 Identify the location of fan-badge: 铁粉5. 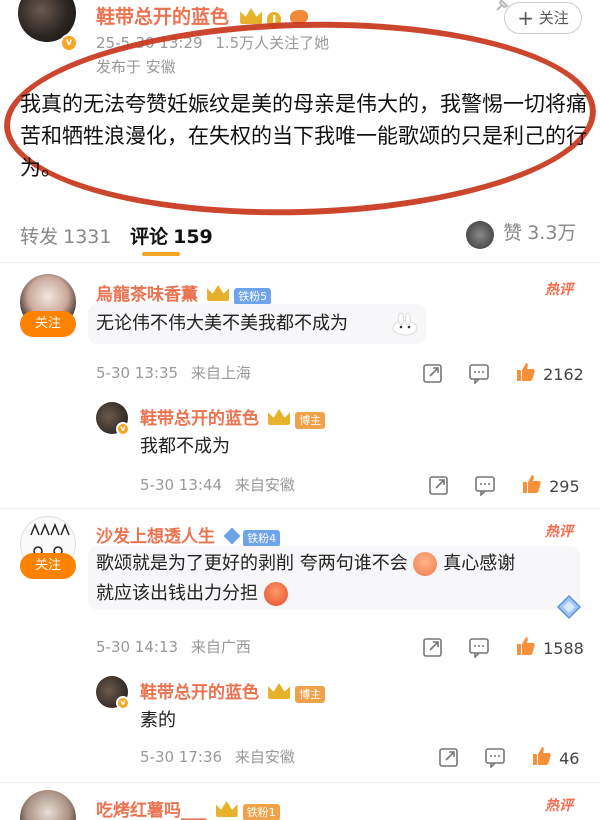
(253, 296).